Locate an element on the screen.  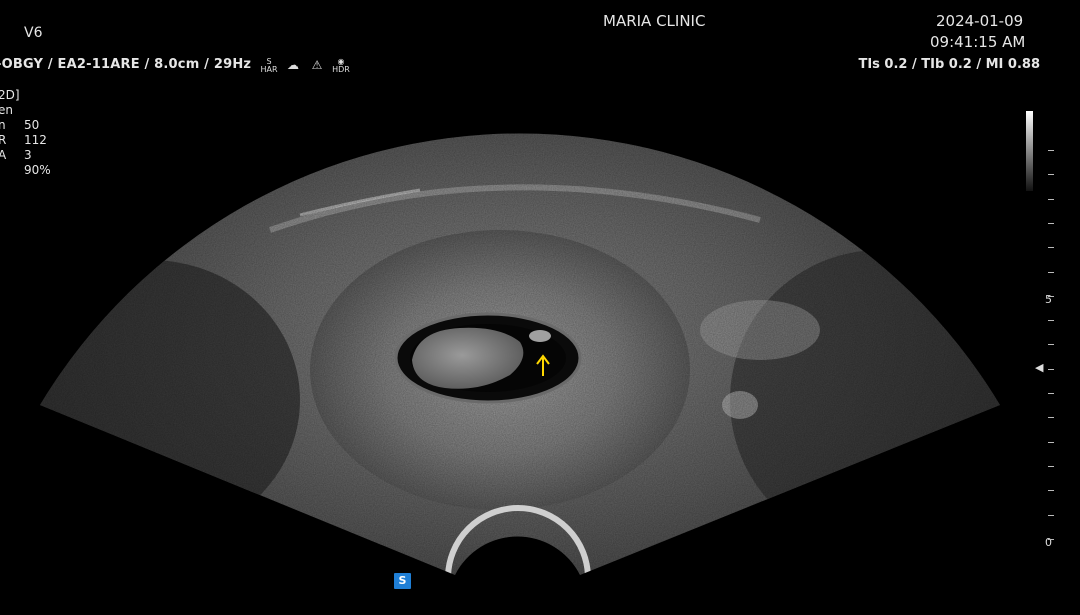
yolk-sac is located at coordinates (540, 336).